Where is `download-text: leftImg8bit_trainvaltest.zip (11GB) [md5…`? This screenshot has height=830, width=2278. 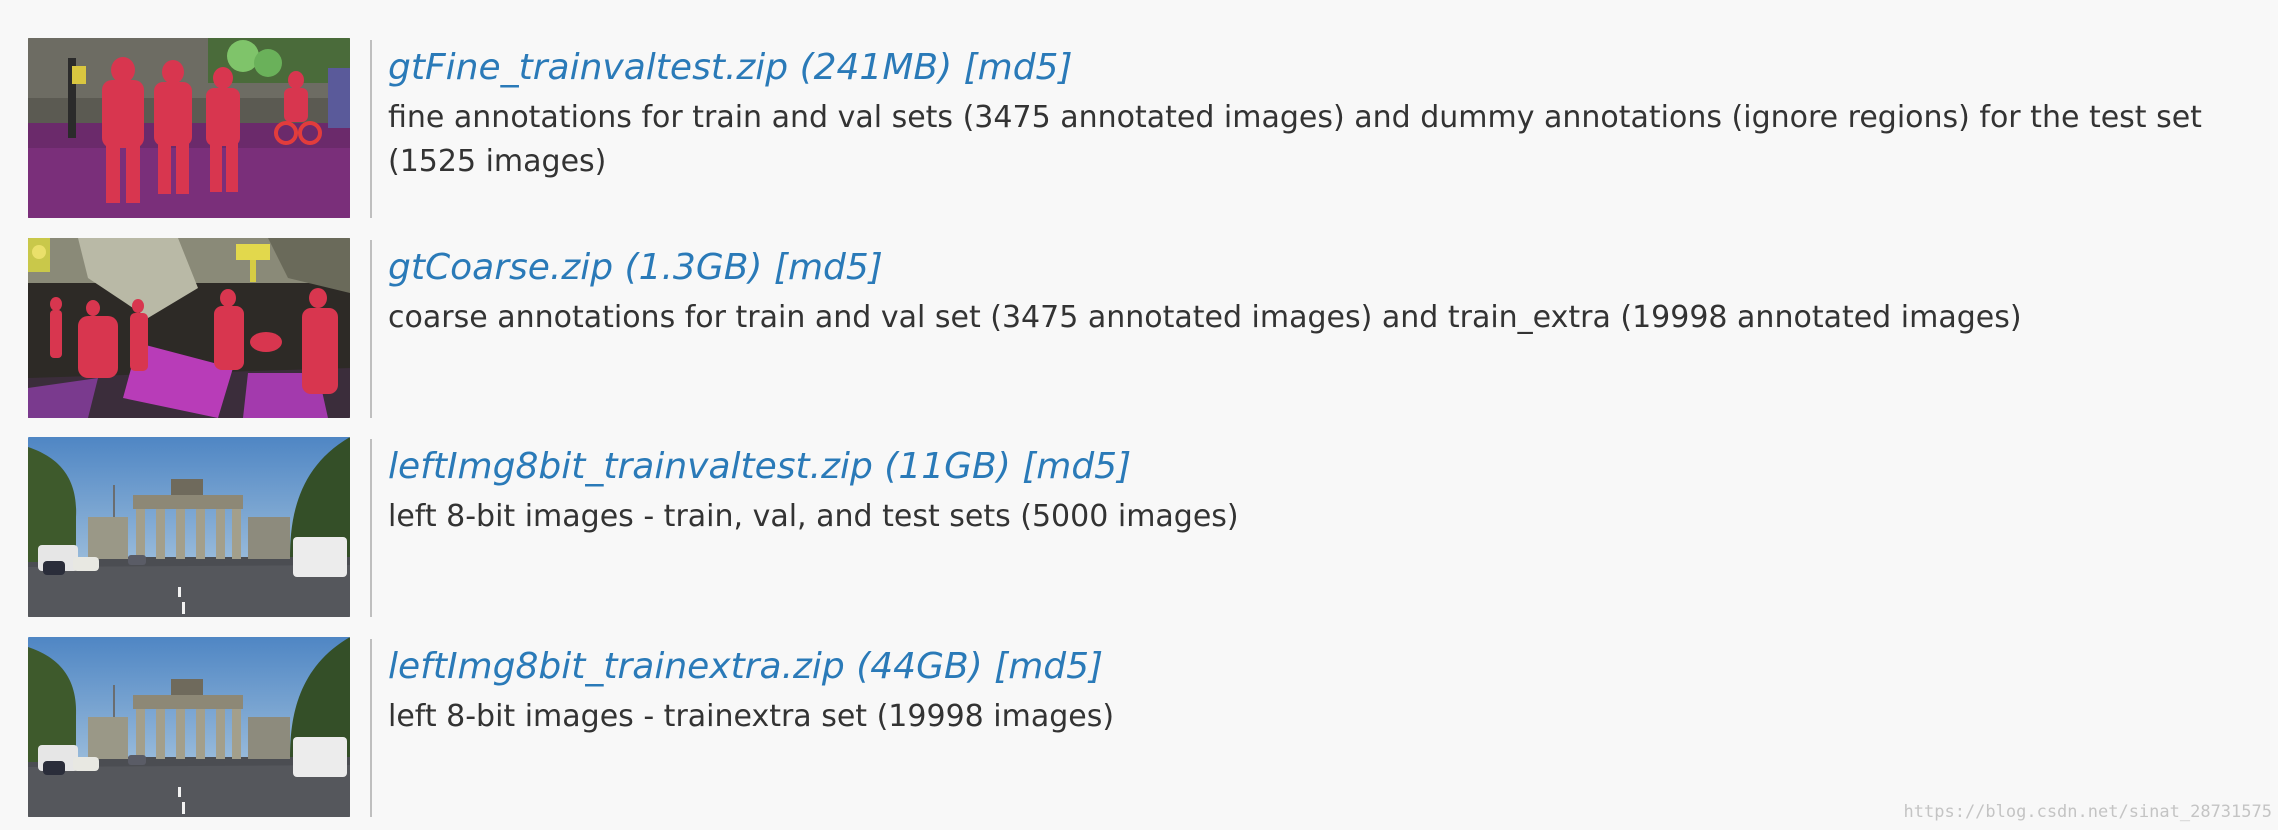
download-text: leftImg8bit_trainvaltest.zip (11GB) [md5… is located at coordinates (1330, 488).